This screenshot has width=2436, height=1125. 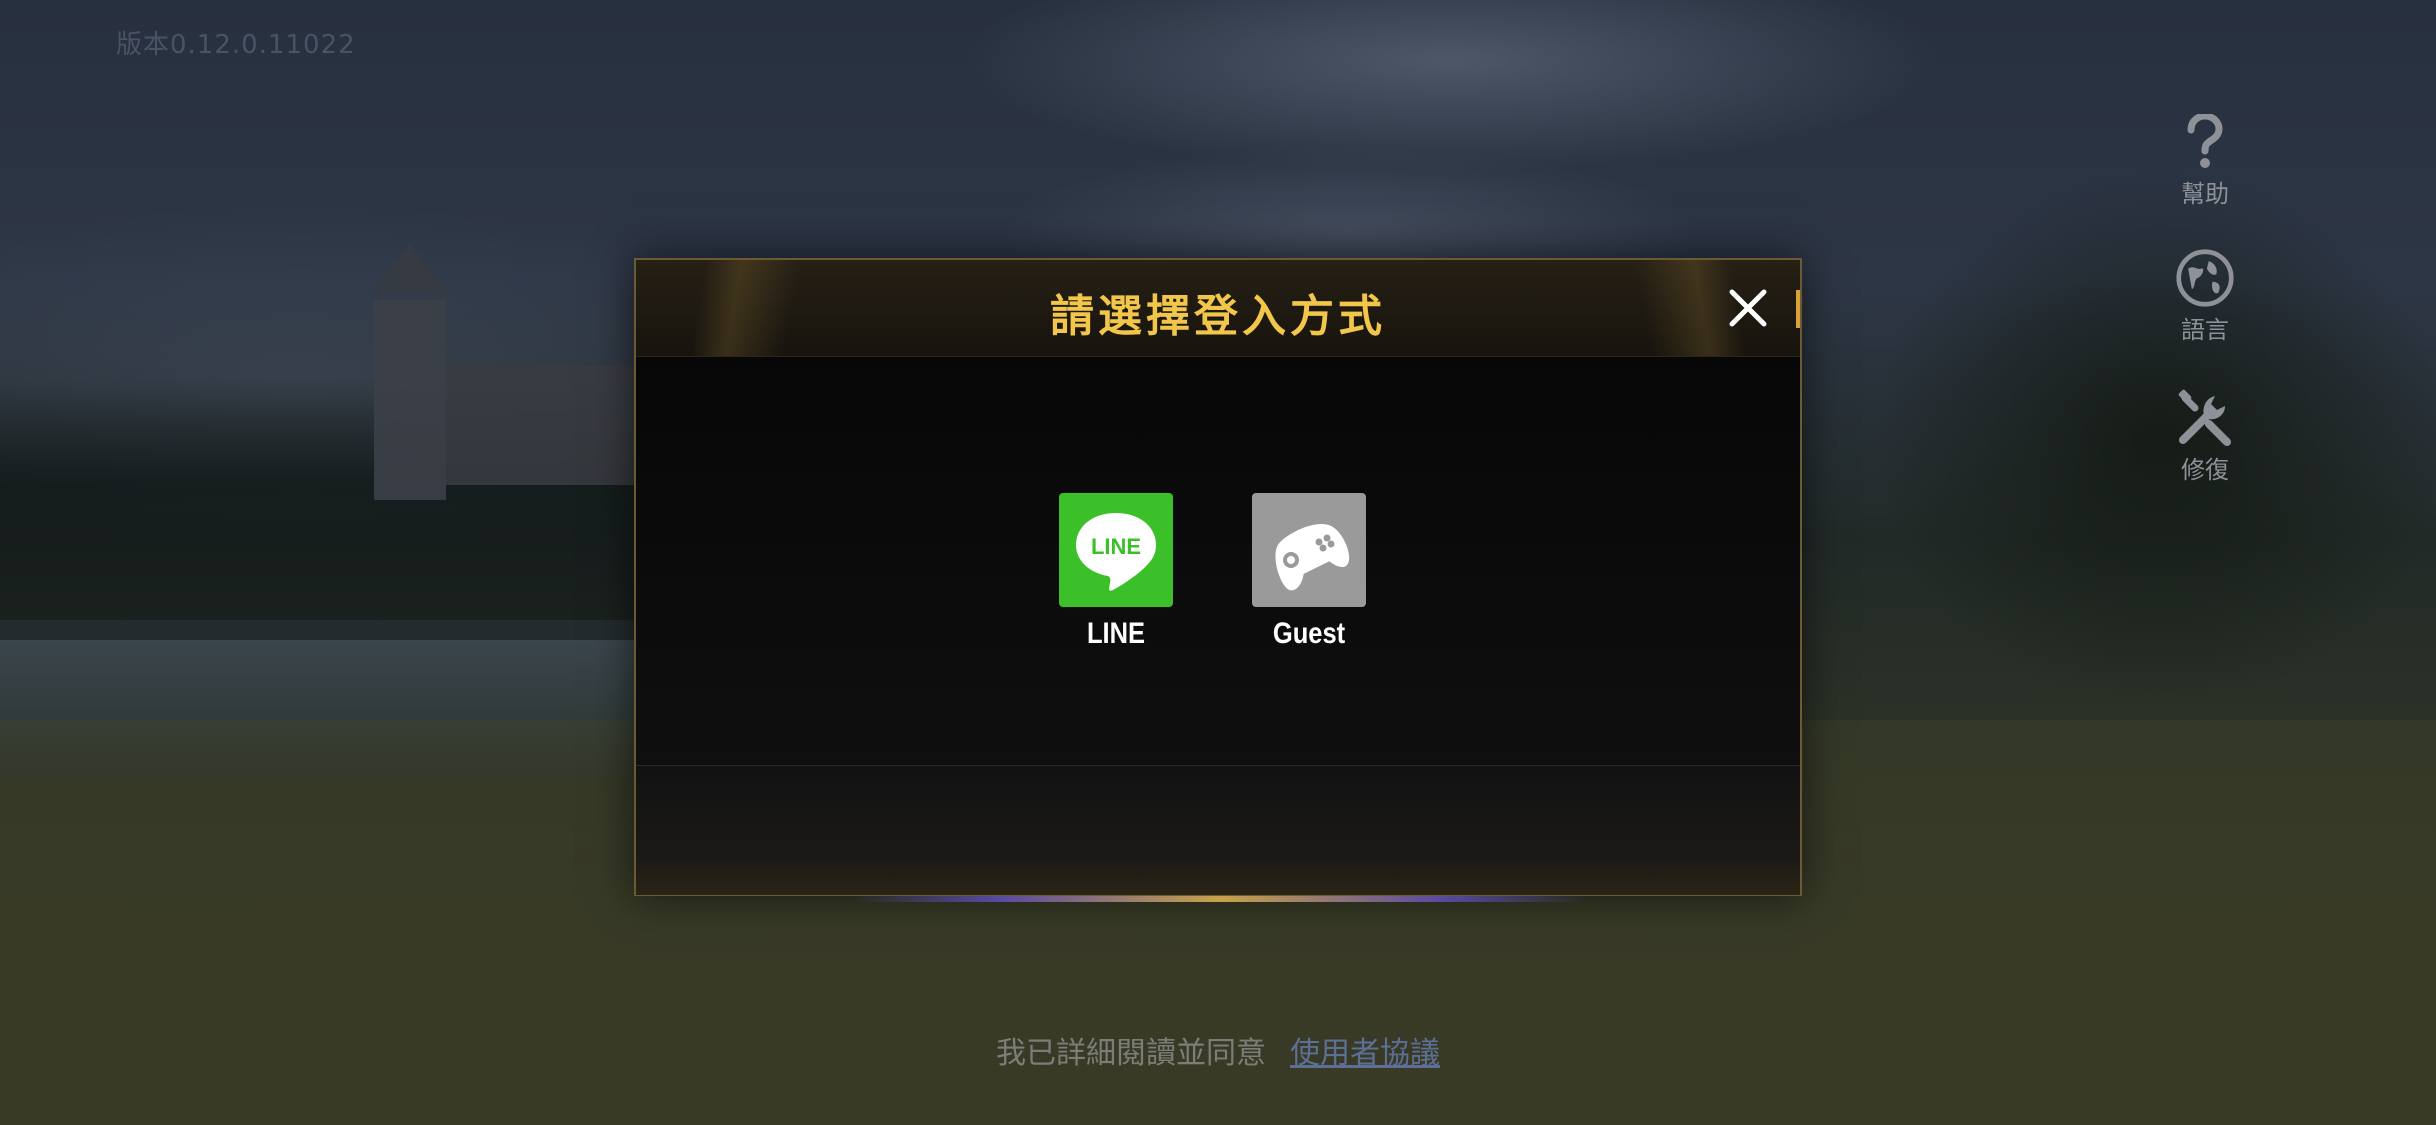 I want to click on close-button, so click(x=1748, y=308).